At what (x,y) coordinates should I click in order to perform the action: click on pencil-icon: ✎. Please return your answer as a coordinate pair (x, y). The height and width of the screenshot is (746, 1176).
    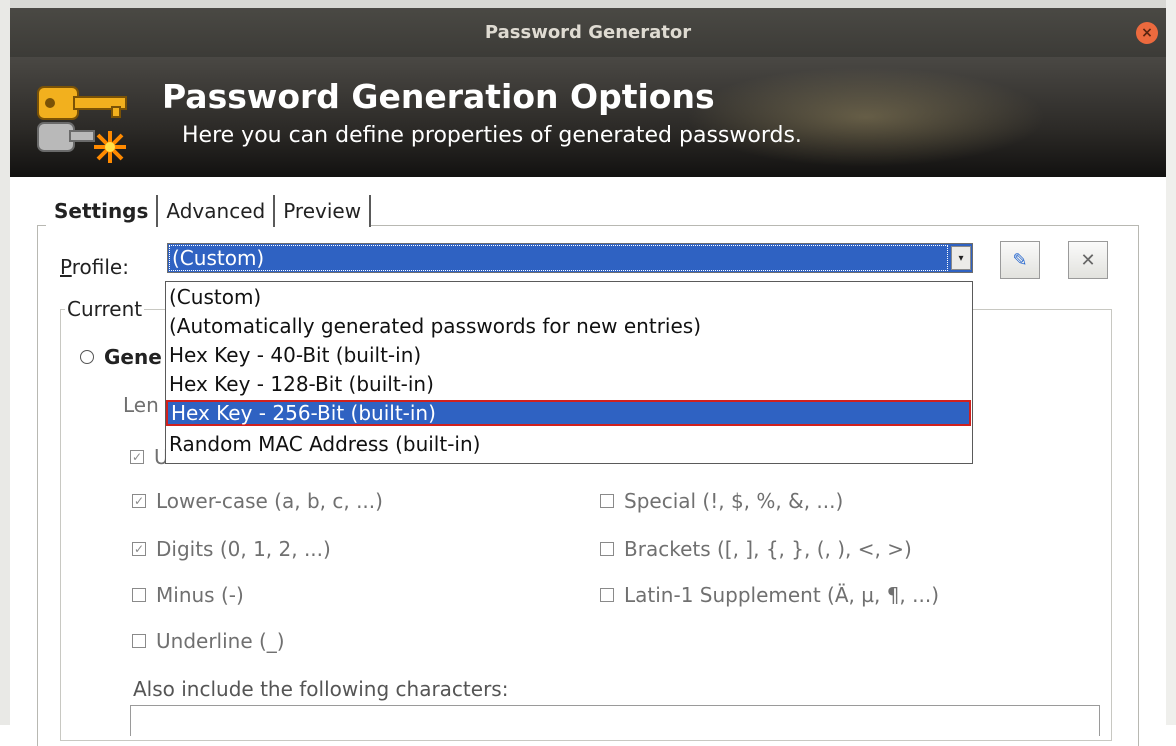
    Looking at the image, I should click on (1020, 260).